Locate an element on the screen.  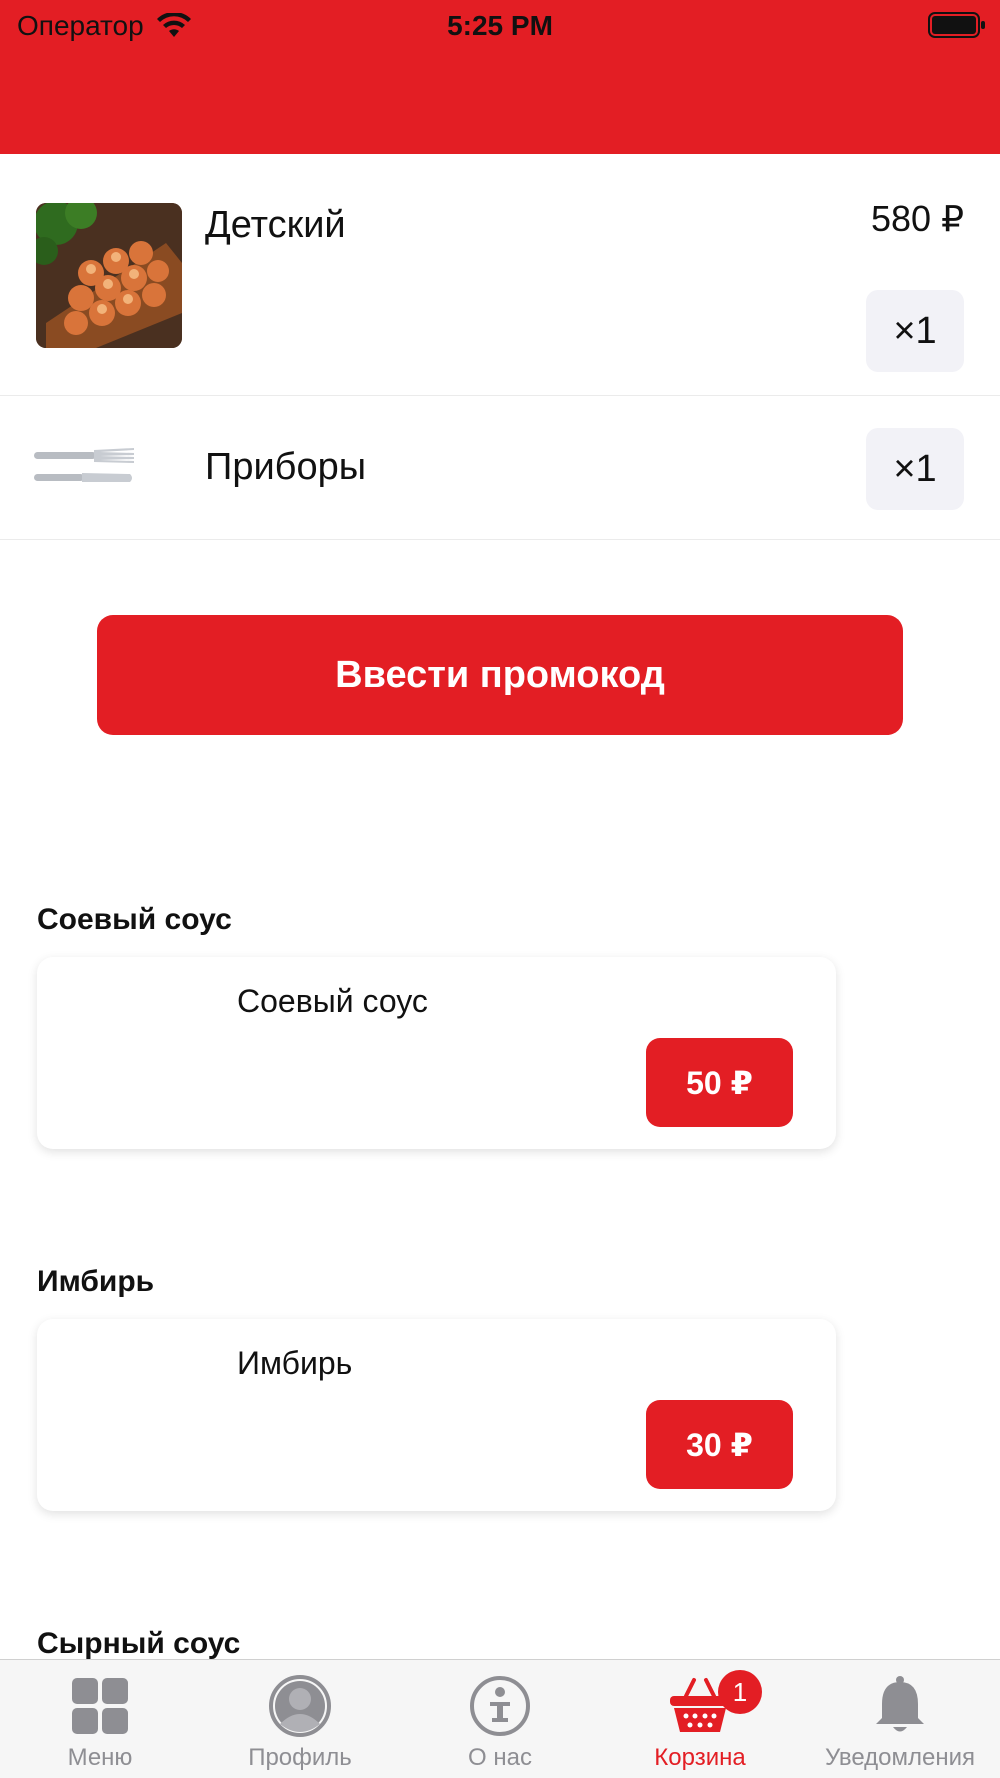
tab-label: Меню is located at coordinates (100, 1757).